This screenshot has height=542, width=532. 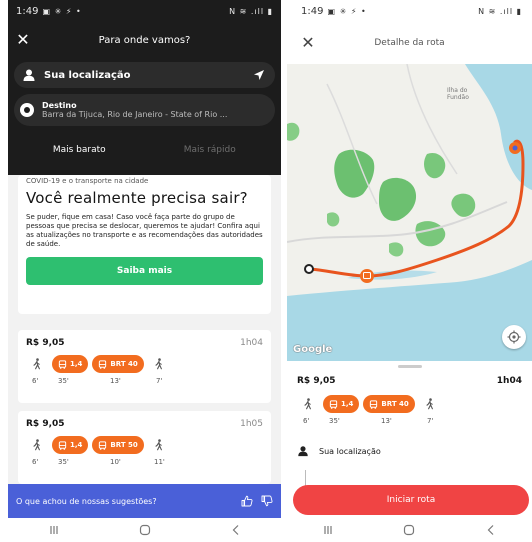 I want to click on route-legs: 1,4 BRT 40, so click(x=409, y=404).